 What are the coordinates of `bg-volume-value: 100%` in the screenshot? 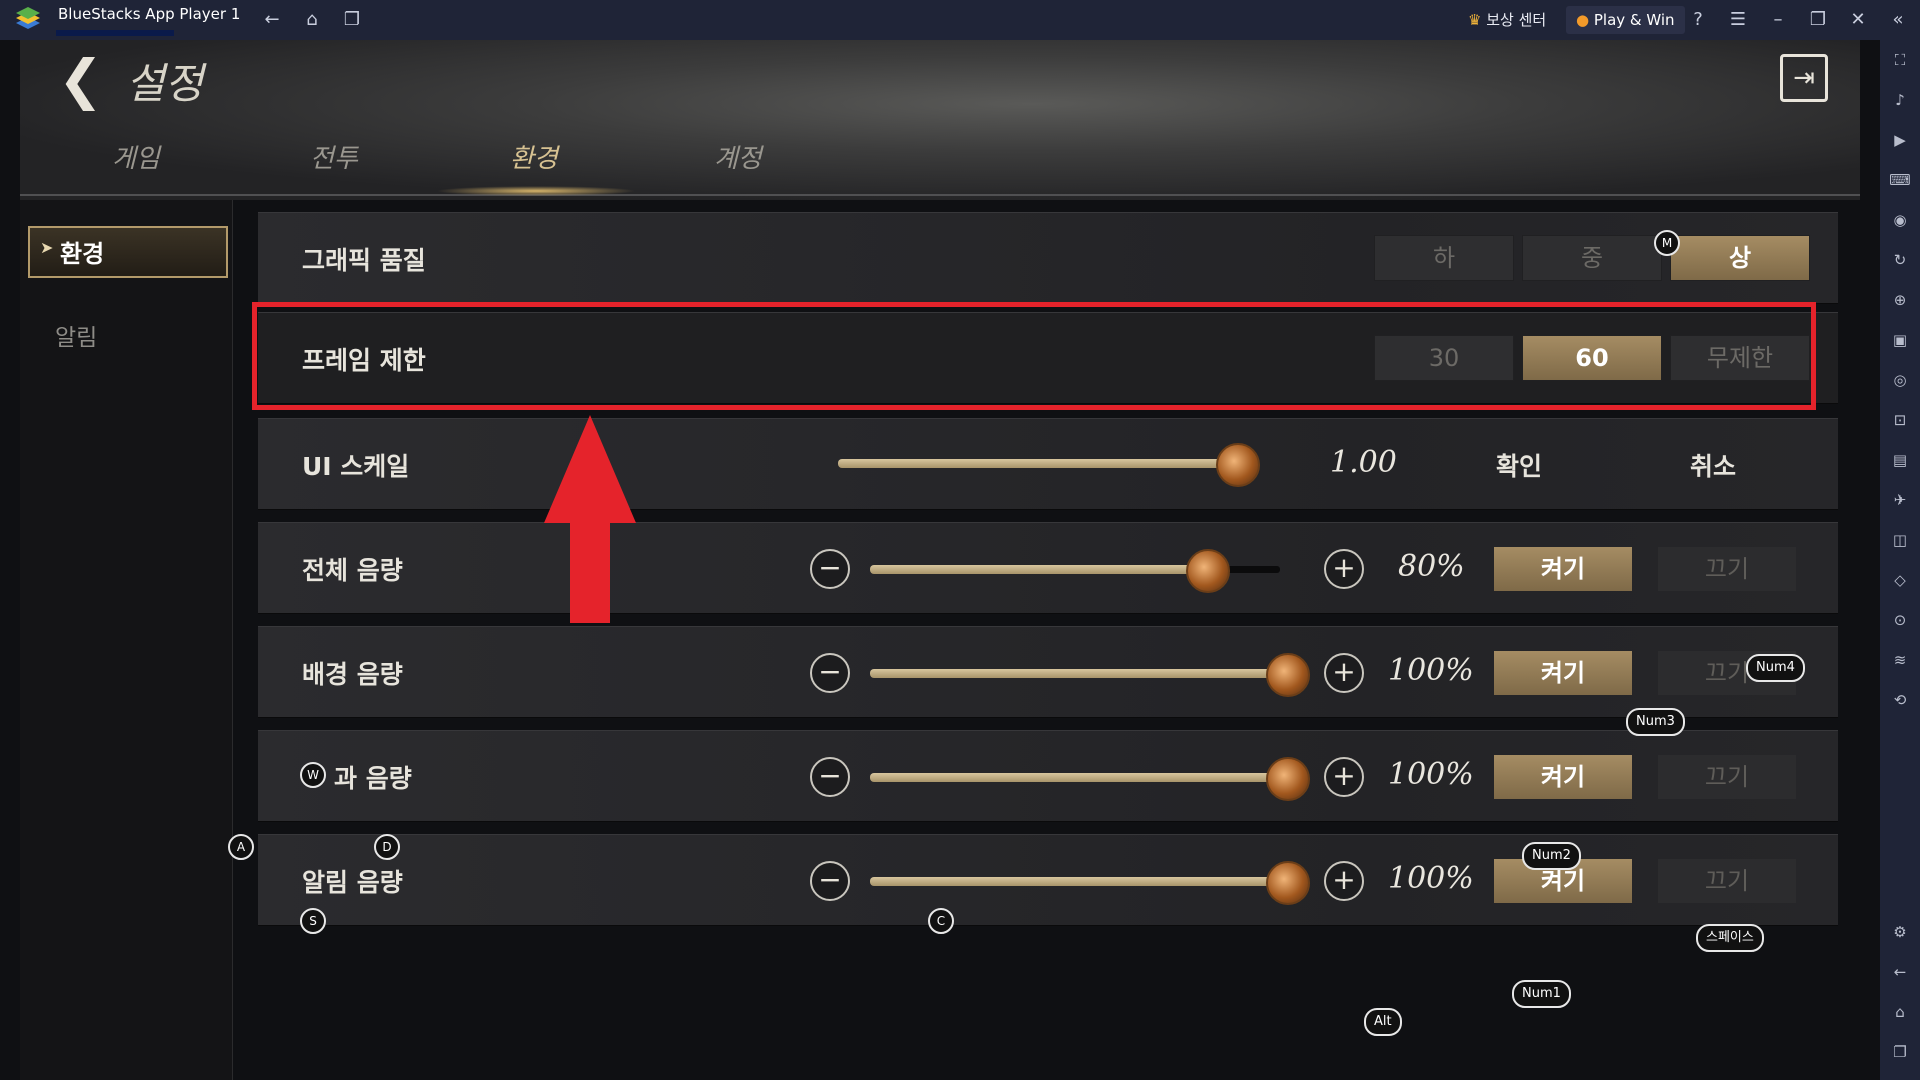 It's located at (1431, 670).